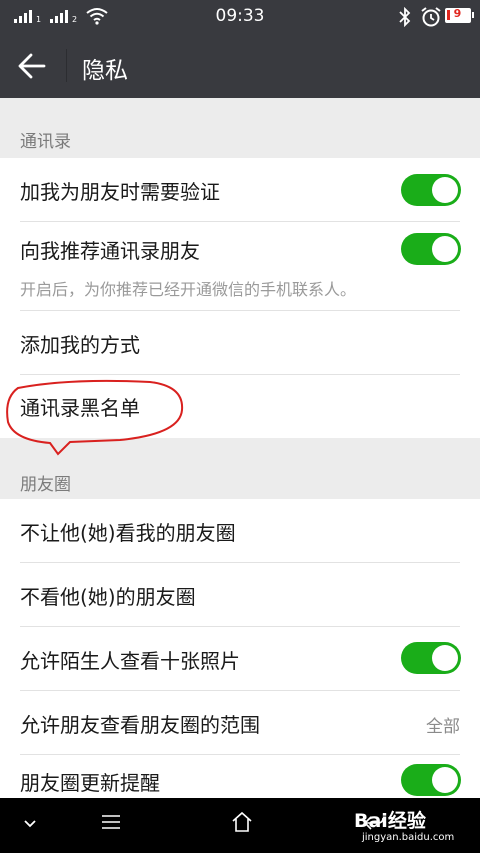  I want to click on setting-row-block-viewing-my-moments: 不让他(她)看我的朋友圈, so click(240, 531).